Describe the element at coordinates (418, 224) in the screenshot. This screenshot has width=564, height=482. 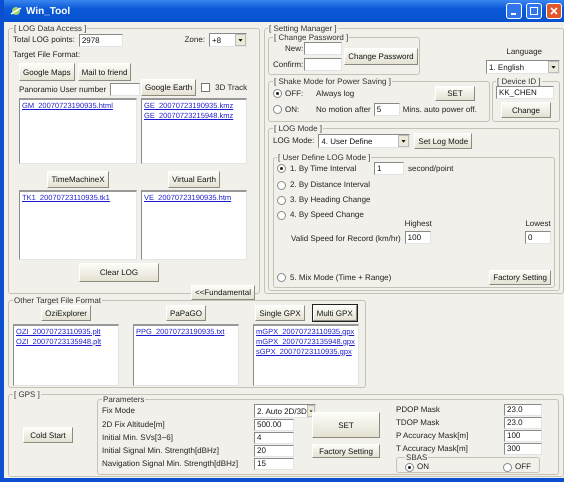
I see `label: Highest` at that location.